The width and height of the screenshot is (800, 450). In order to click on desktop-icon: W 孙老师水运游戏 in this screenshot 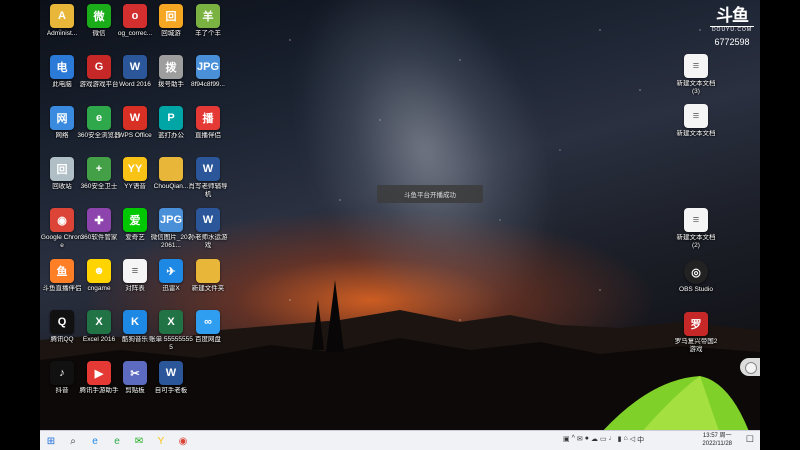, I will do `click(208, 229)`.